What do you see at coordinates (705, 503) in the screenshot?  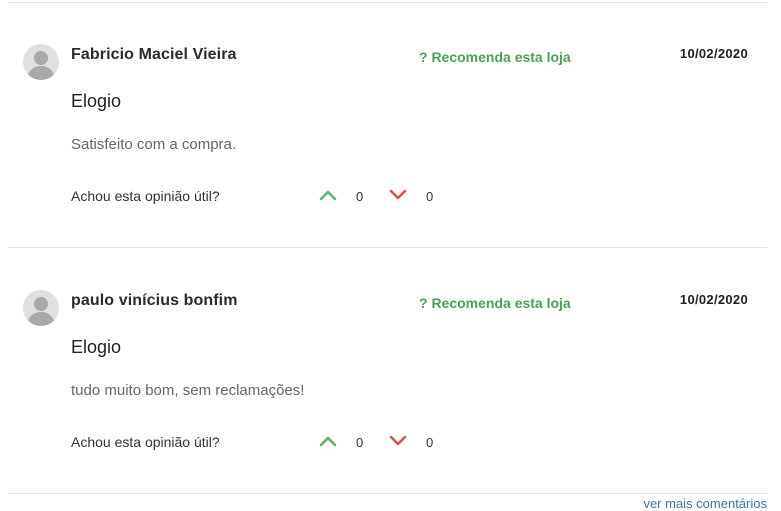 I see `more-comments-link: ver mais comentários` at bounding box center [705, 503].